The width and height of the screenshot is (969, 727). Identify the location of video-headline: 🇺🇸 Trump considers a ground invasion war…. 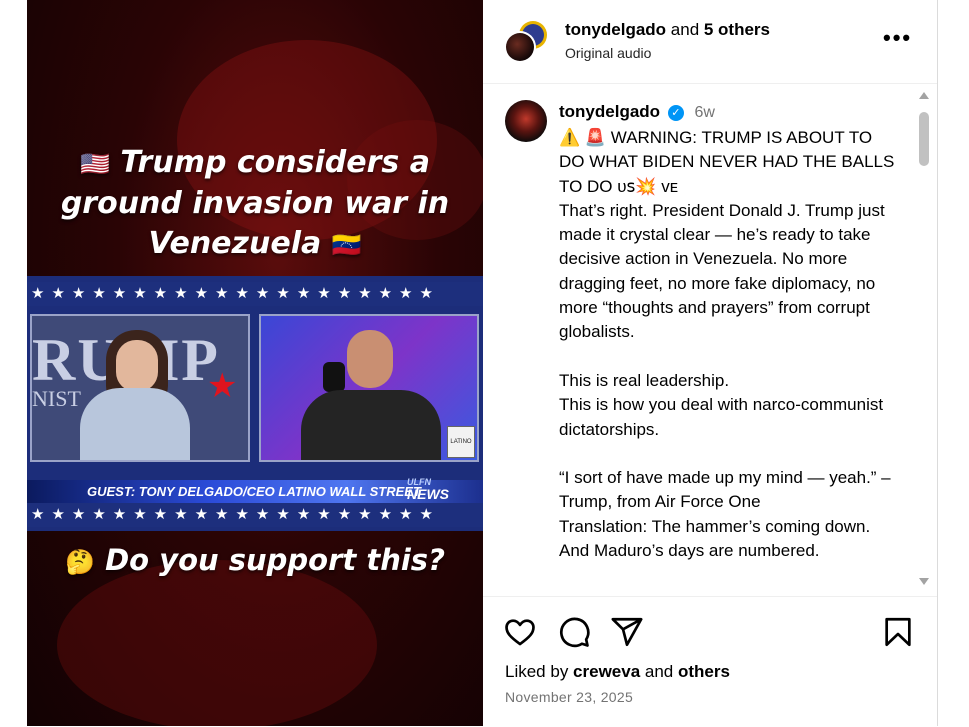
(255, 204).